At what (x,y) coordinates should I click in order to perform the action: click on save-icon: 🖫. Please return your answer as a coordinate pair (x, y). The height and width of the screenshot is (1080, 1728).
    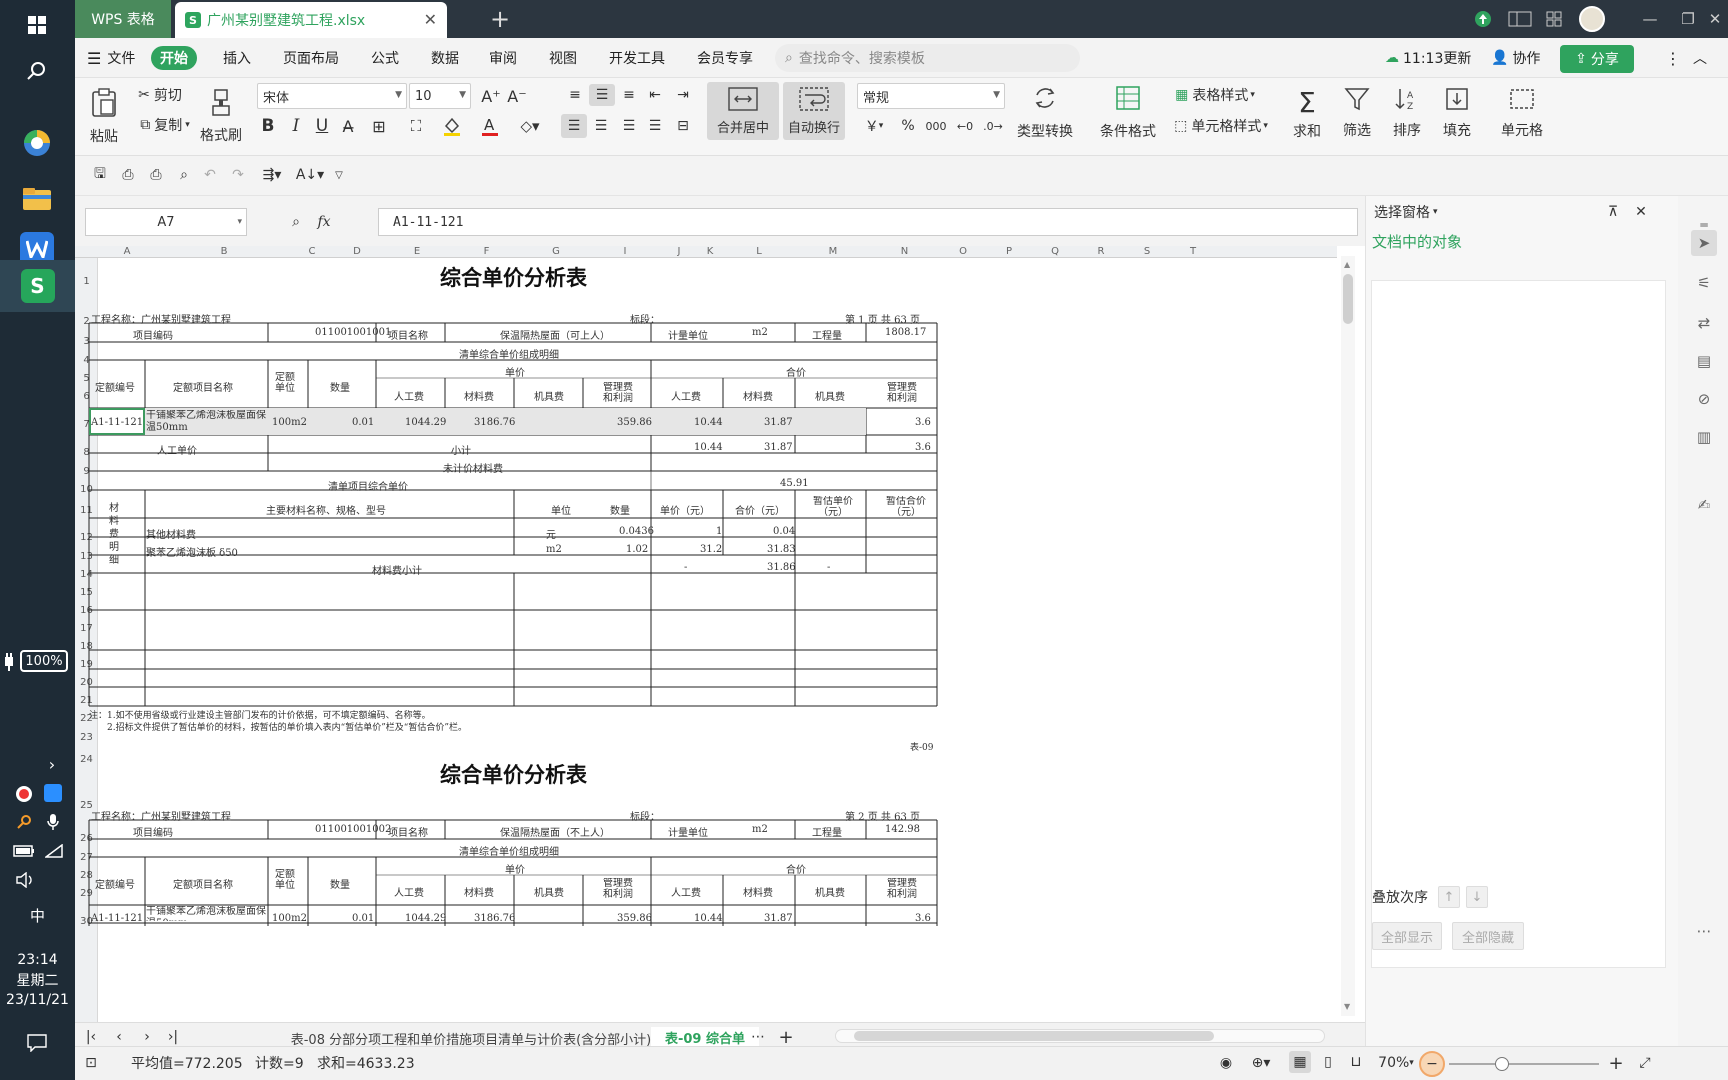
    Looking at the image, I should click on (100, 175).